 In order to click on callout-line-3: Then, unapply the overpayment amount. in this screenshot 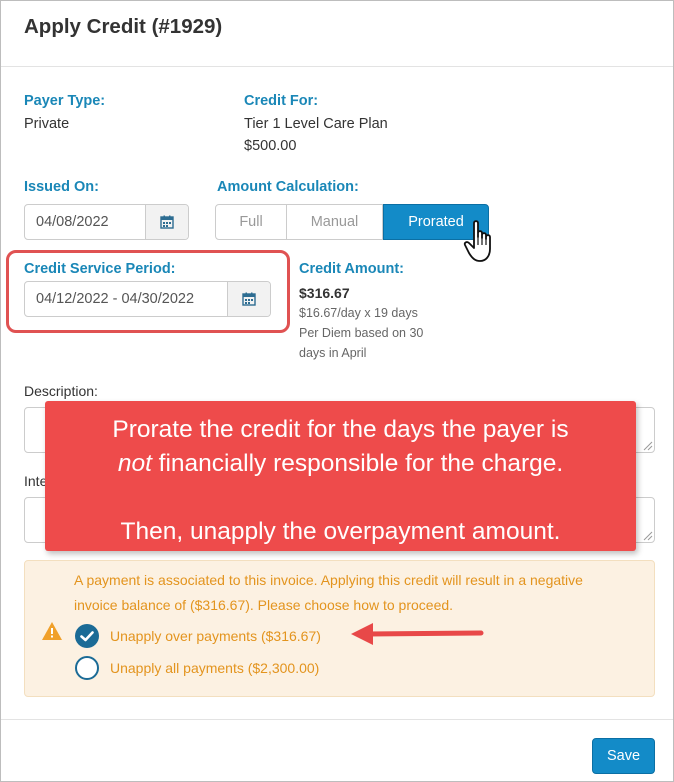, I will do `click(340, 531)`.